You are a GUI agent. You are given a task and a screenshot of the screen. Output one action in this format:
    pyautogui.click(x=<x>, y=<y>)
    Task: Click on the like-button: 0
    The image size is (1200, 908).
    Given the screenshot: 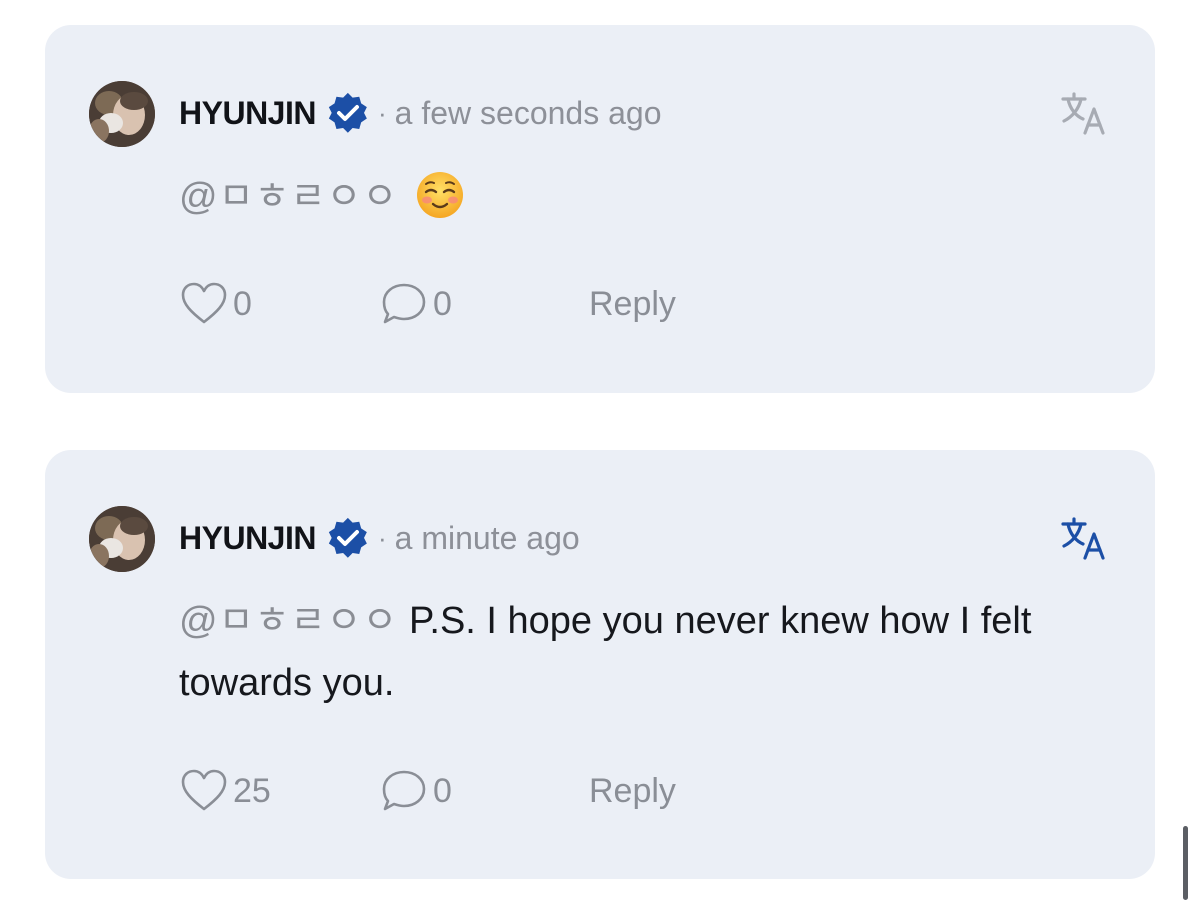 What is the action you would take?
    pyautogui.click(x=279, y=304)
    